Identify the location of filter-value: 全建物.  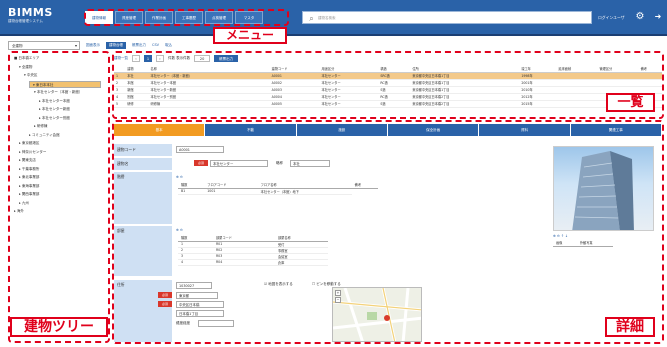
(17, 45).